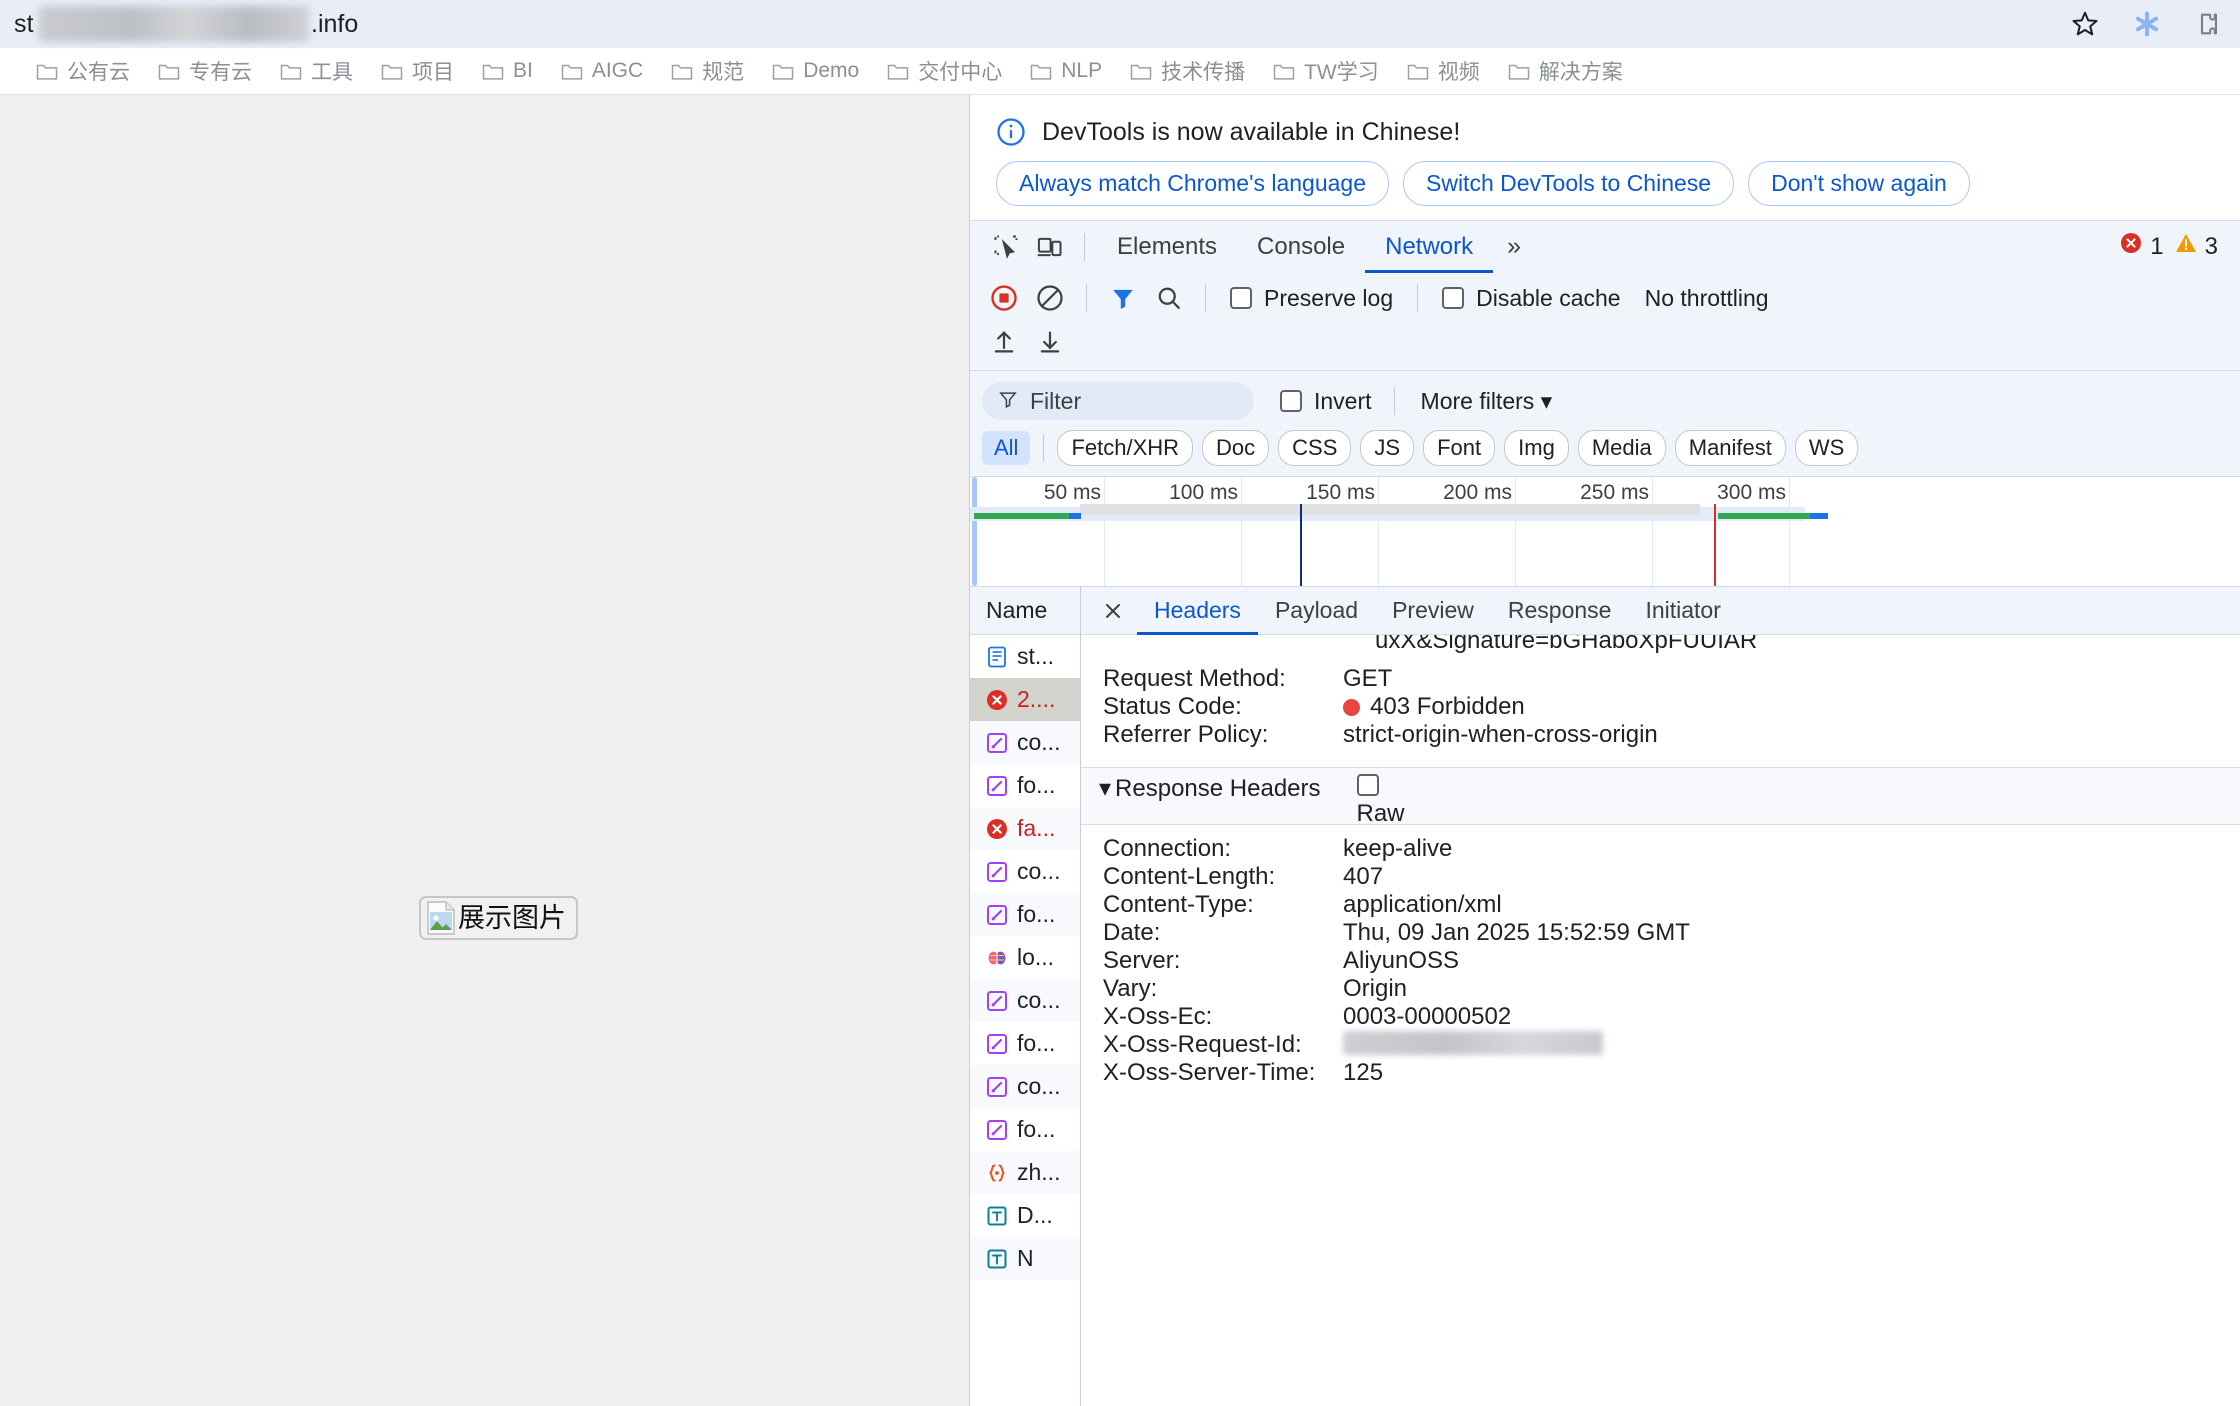  I want to click on switch-devtools-chinese-button: Switch DevTools to Chinese, so click(1569, 183).